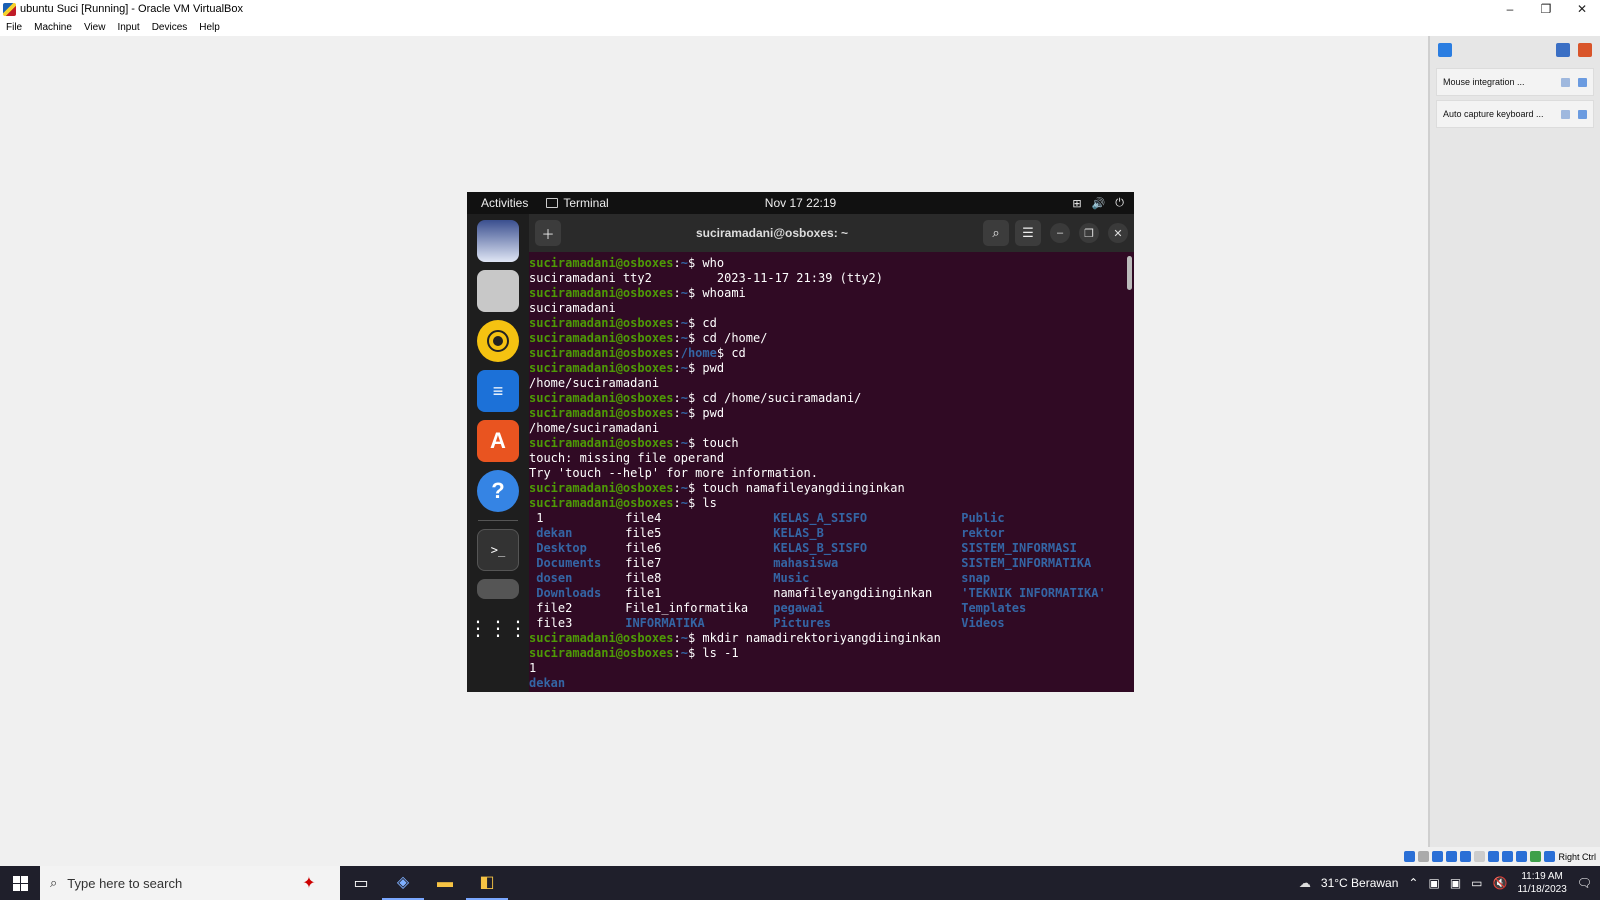  What do you see at coordinates (504, 203) in the screenshot?
I see `activities-button: Activities` at bounding box center [504, 203].